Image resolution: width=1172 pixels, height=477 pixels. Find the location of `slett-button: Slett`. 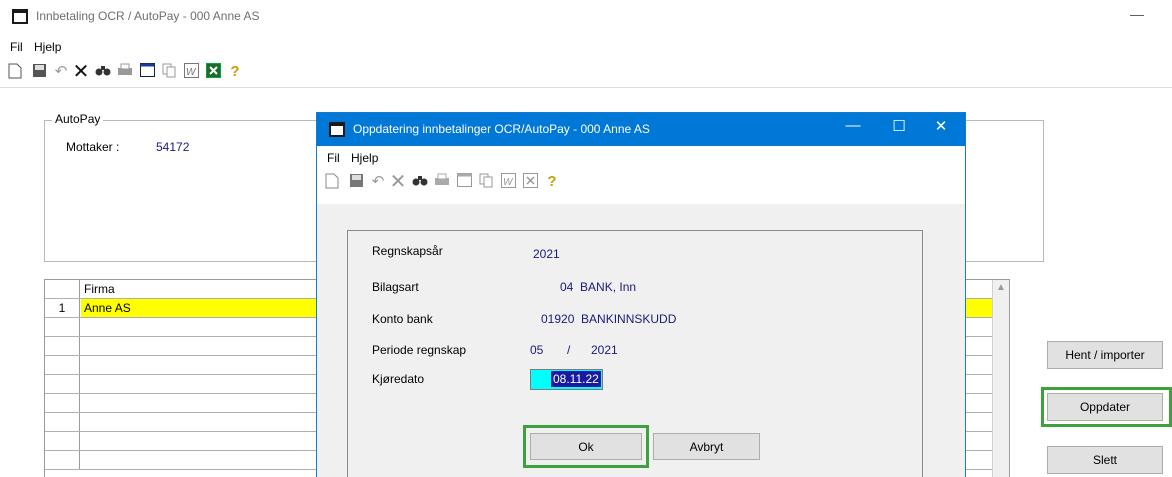

slett-button: Slett is located at coordinates (1105, 460).